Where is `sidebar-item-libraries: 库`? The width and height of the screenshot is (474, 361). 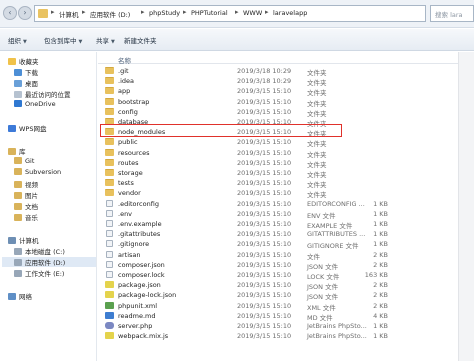
sidebar-item-libraries: 库 is located at coordinates (17, 151).